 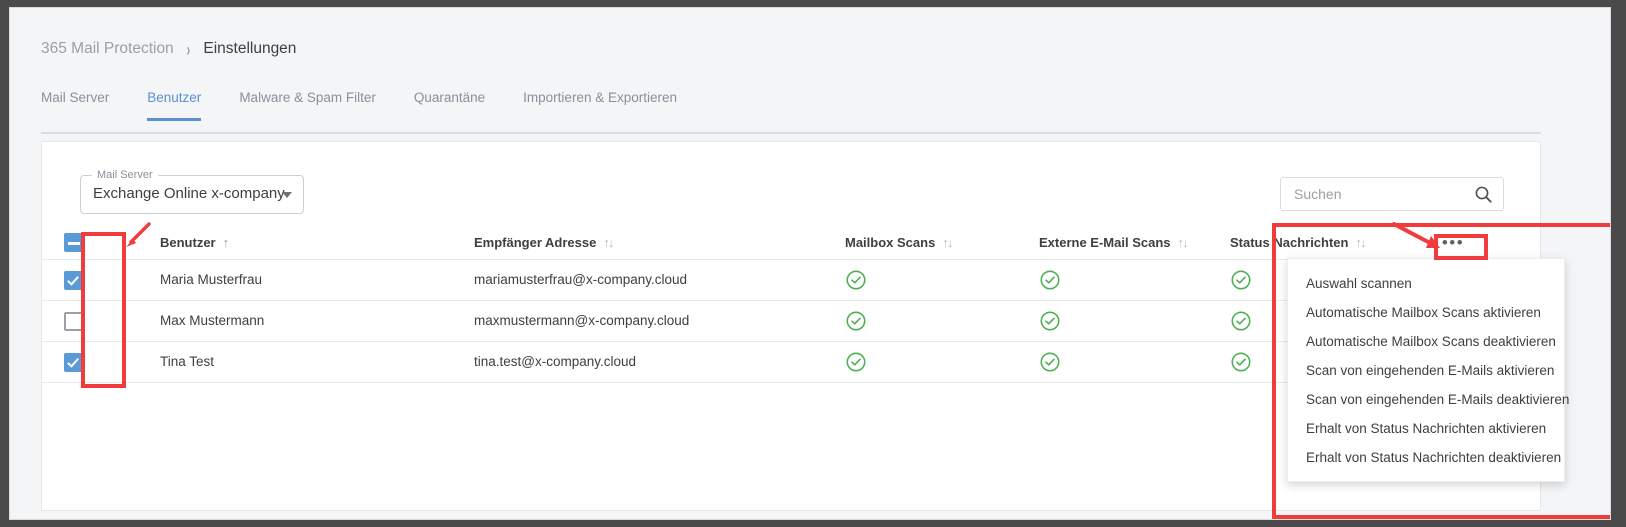 What do you see at coordinates (600, 105) in the screenshot?
I see `tab-importieren-exportieren: Importieren & Exportieren` at bounding box center [600, 105].